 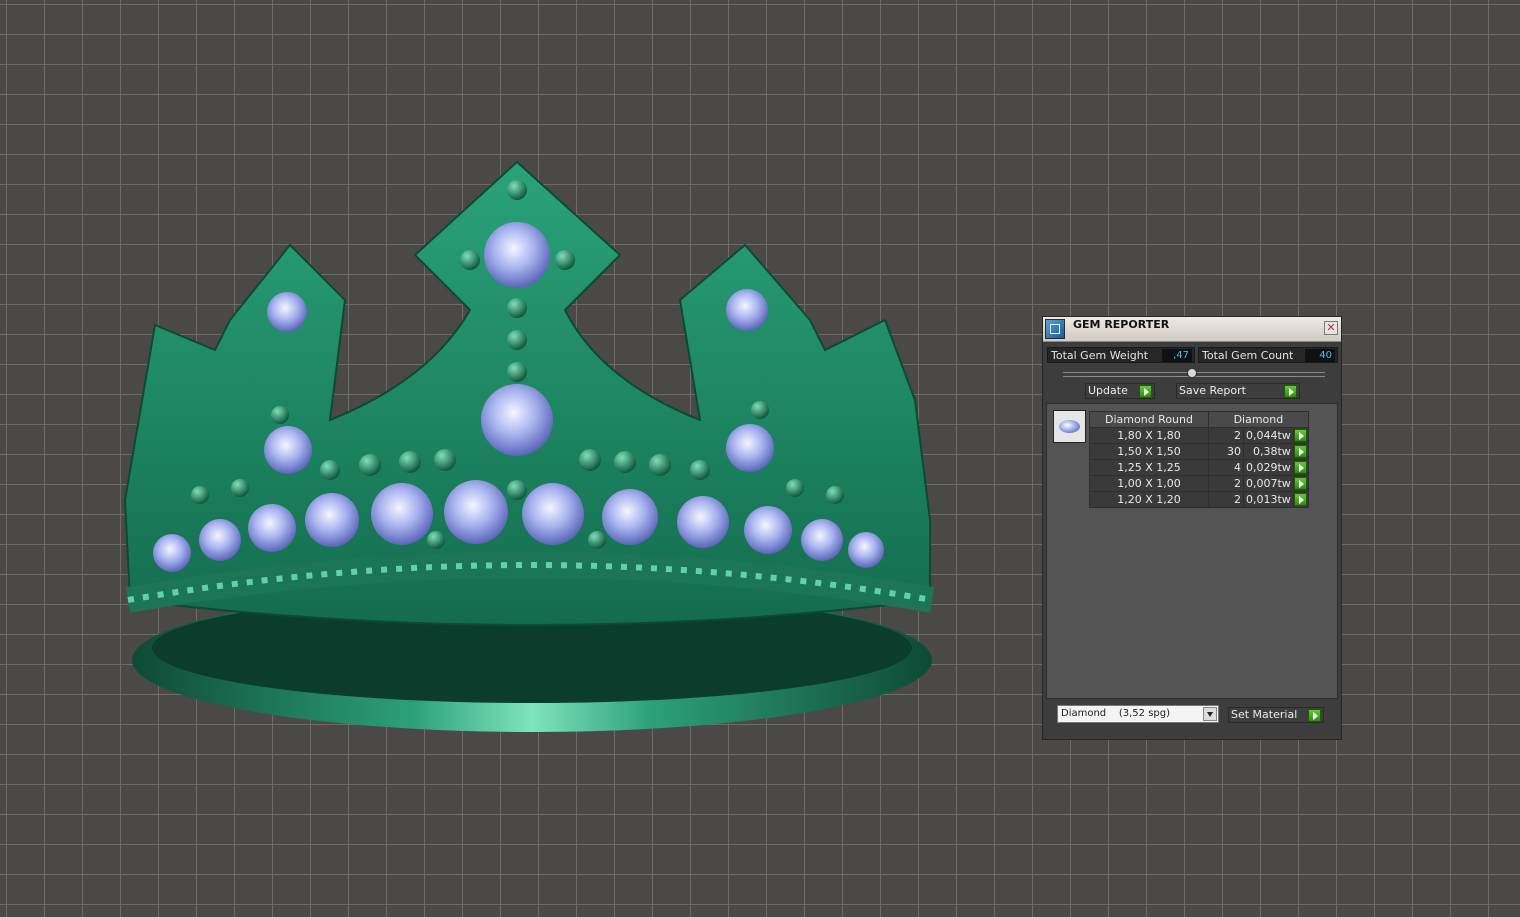 What do you see at coordinates (1069, 426) in the screenshot?
I see `gem-thumbnail-icon` at bounding box center [1069, 426].